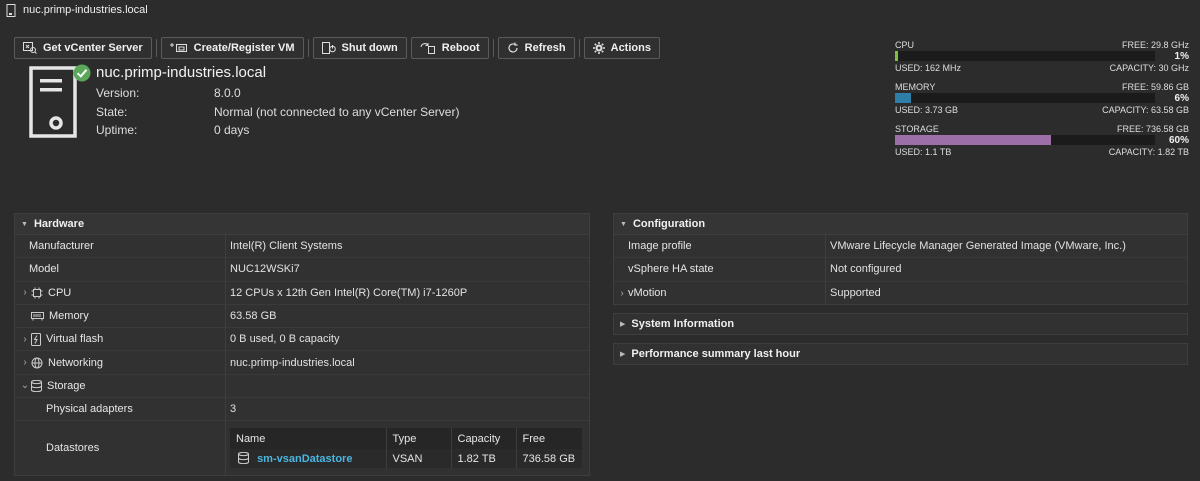 The image size is (1200, 481). I want to click on datastore-free: 736.58 GB, so click(549, 459).